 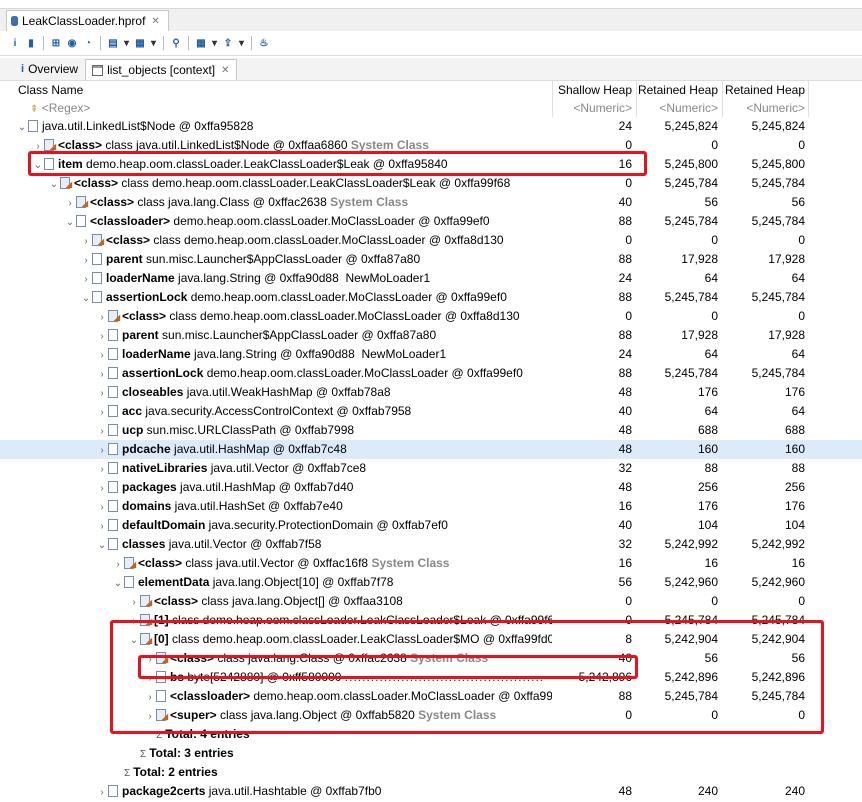 I want to click on retained-filter-2: <Numeric>, so click(x=765, y=108).